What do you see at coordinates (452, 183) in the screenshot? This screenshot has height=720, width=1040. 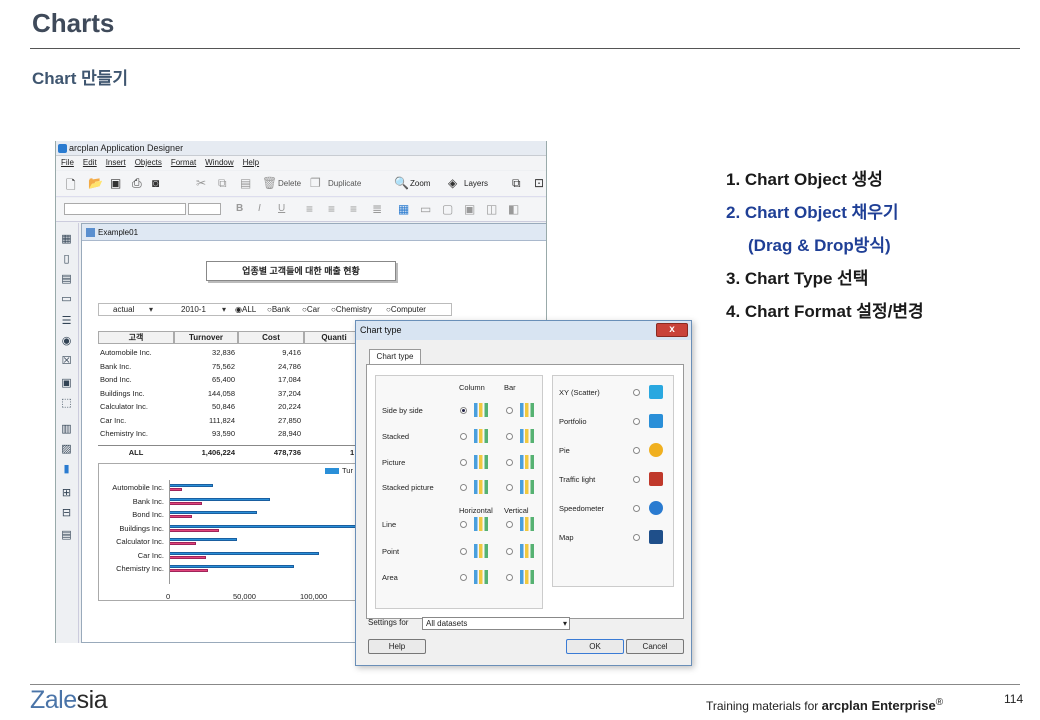 I see `layers-icon: ◈` at bounding box center [452, 183].